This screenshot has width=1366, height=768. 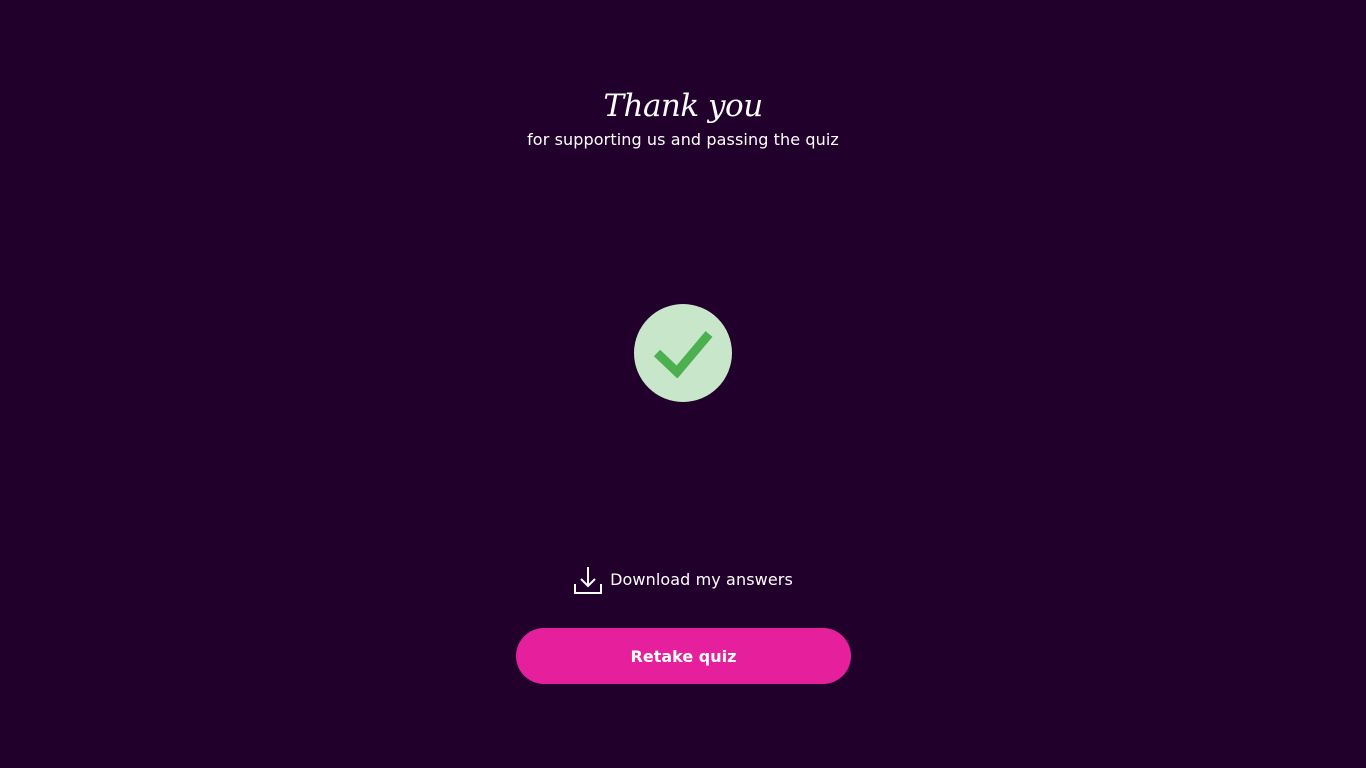 What do you see at coordinates (683, 106) in the screenshot?
I see `page-title: Thank you` at bounding box center [683, 106].